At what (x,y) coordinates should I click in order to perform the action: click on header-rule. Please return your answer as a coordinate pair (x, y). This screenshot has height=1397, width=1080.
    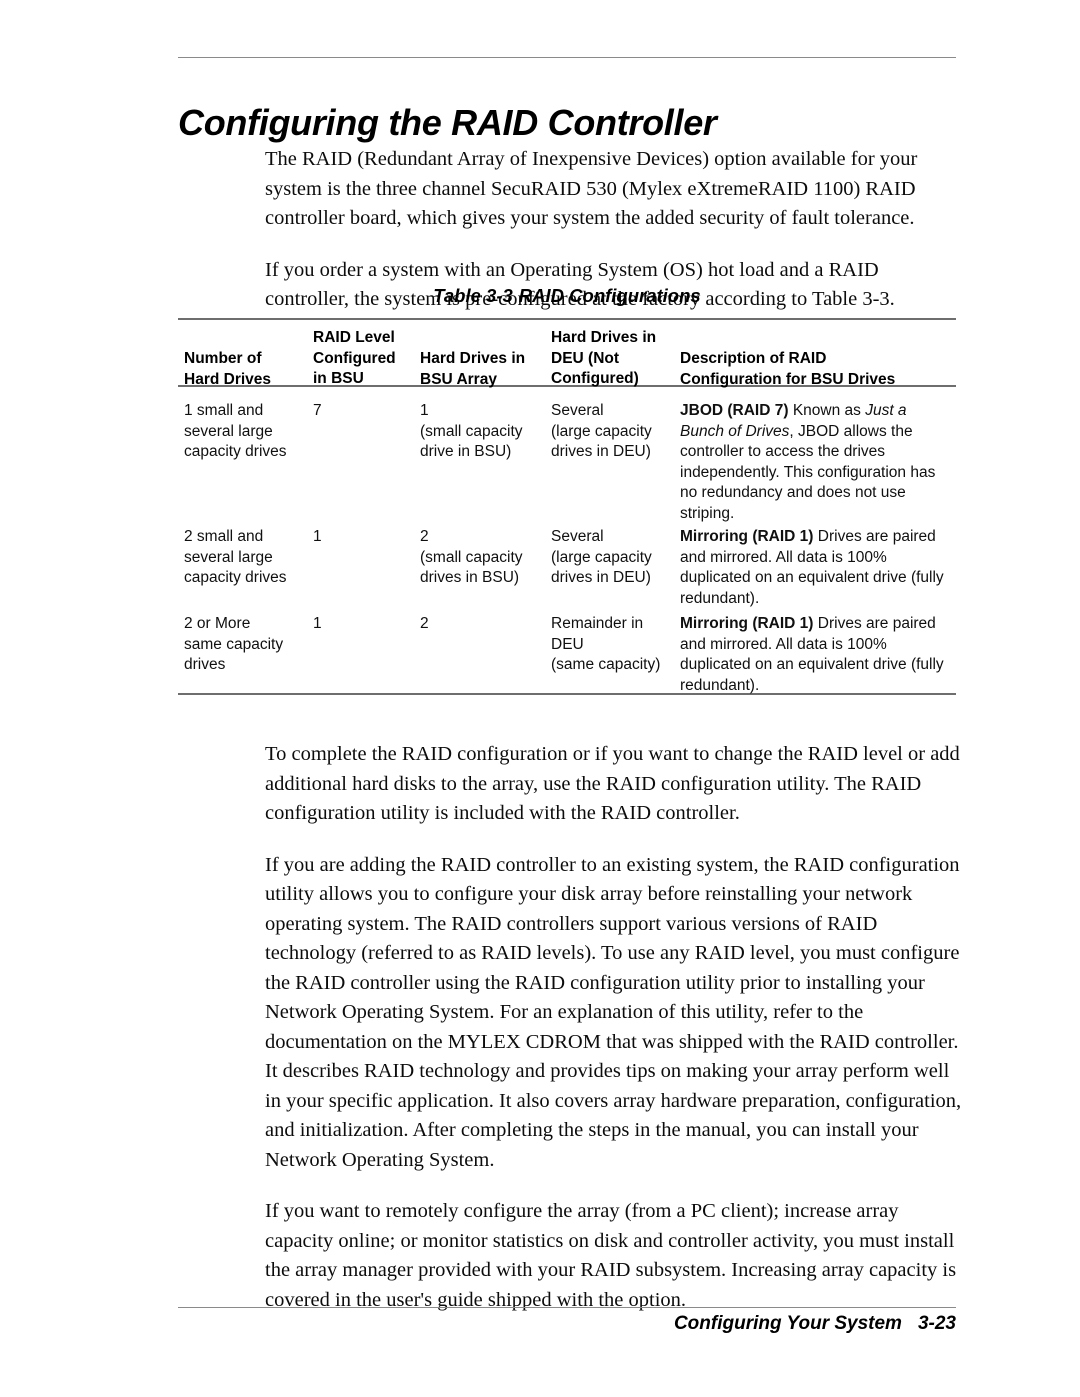
    Looking at the image, I should click on (567, 57).